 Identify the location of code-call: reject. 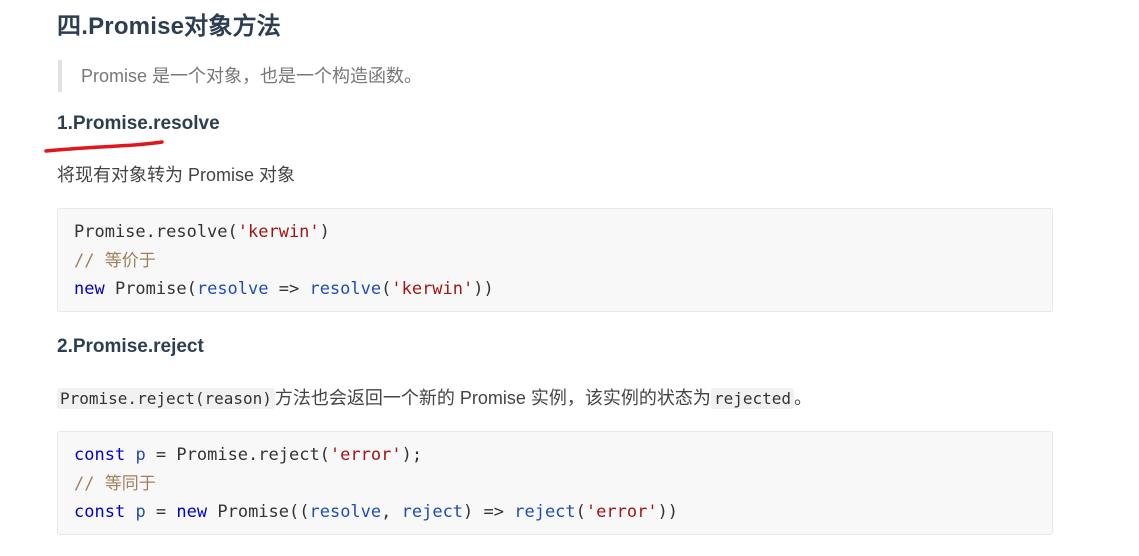
(545, 512).